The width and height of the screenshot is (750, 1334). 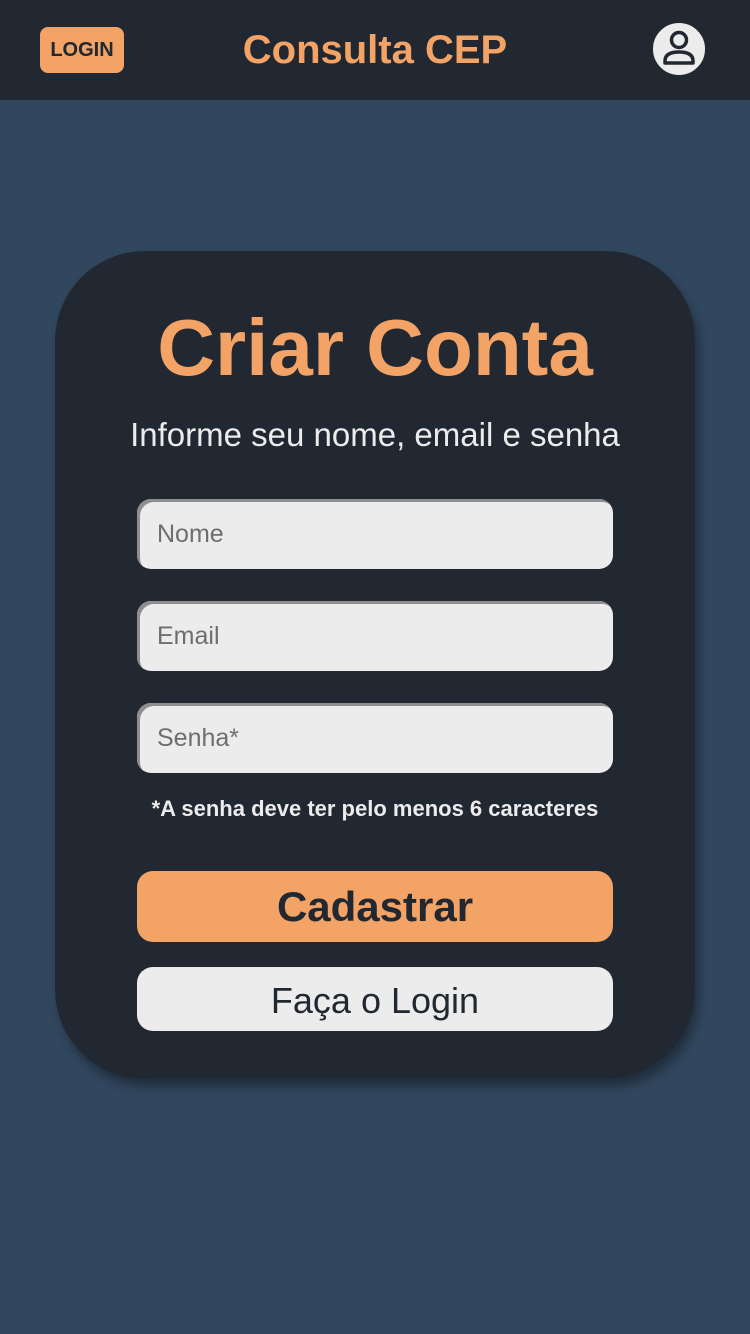 I want to click on user-avatar-button, so click(x=679, y=49).